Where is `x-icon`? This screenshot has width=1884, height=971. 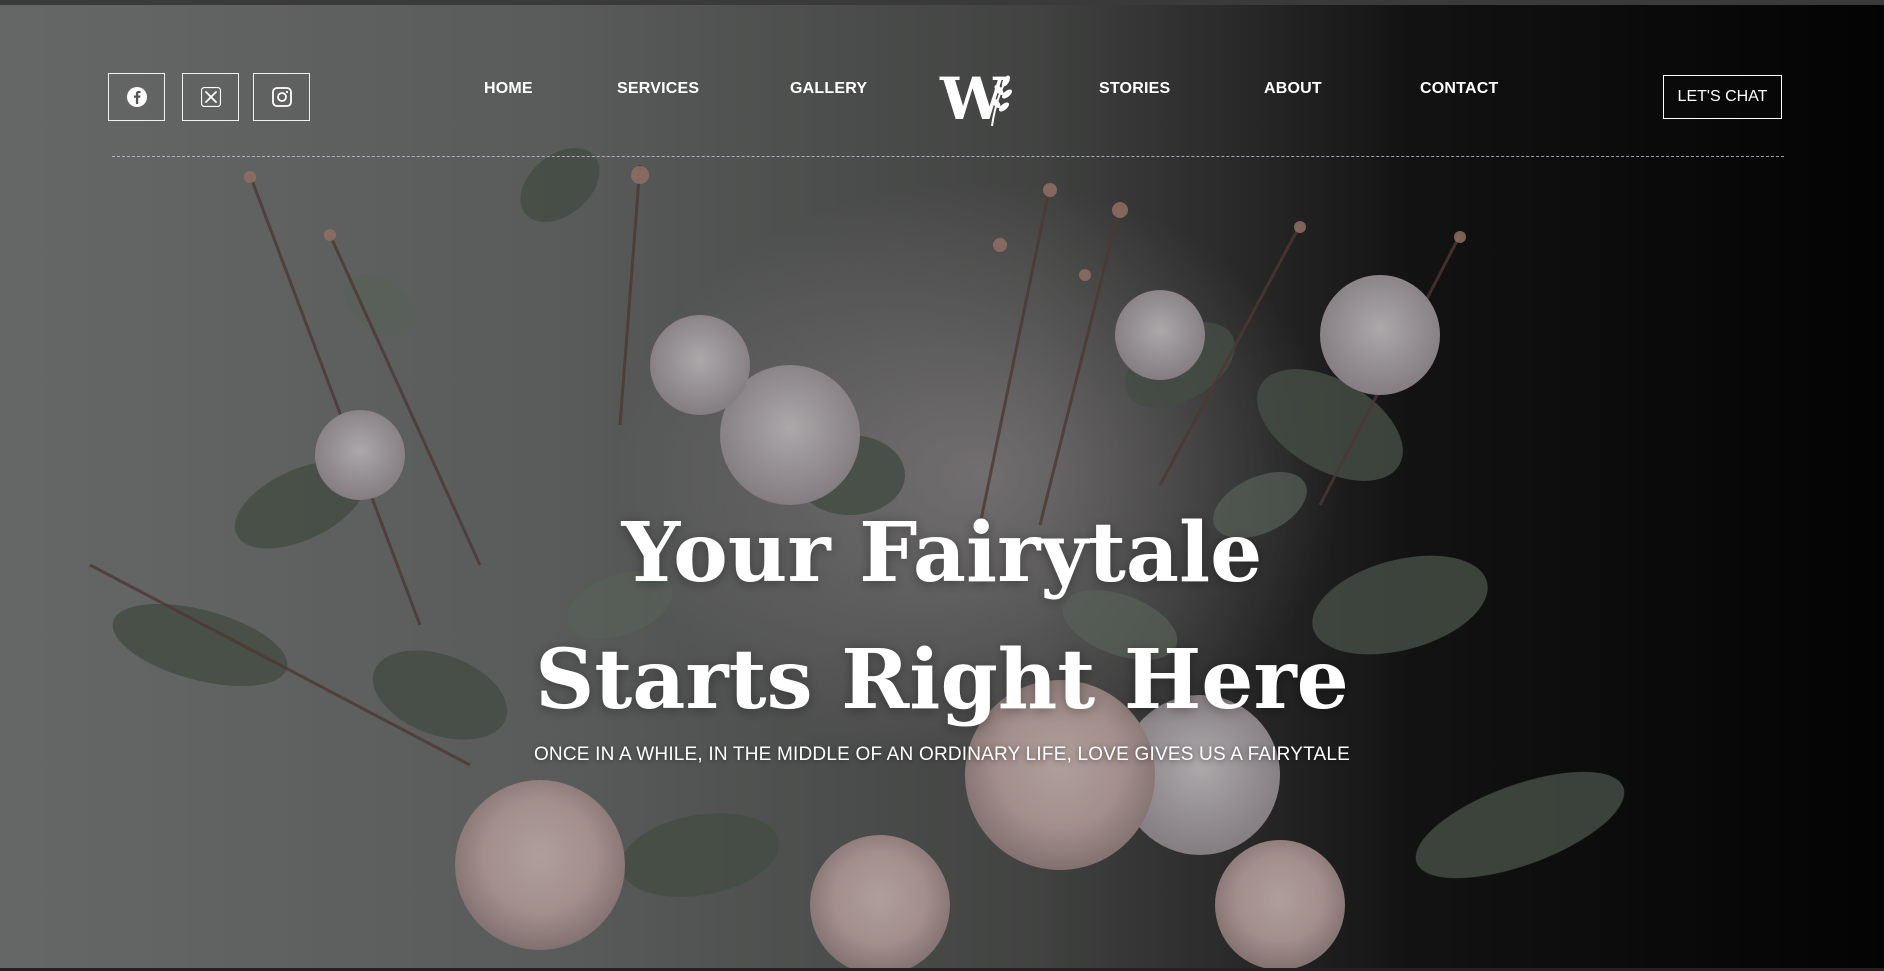
x-icon is located at coordinates (210, 97).